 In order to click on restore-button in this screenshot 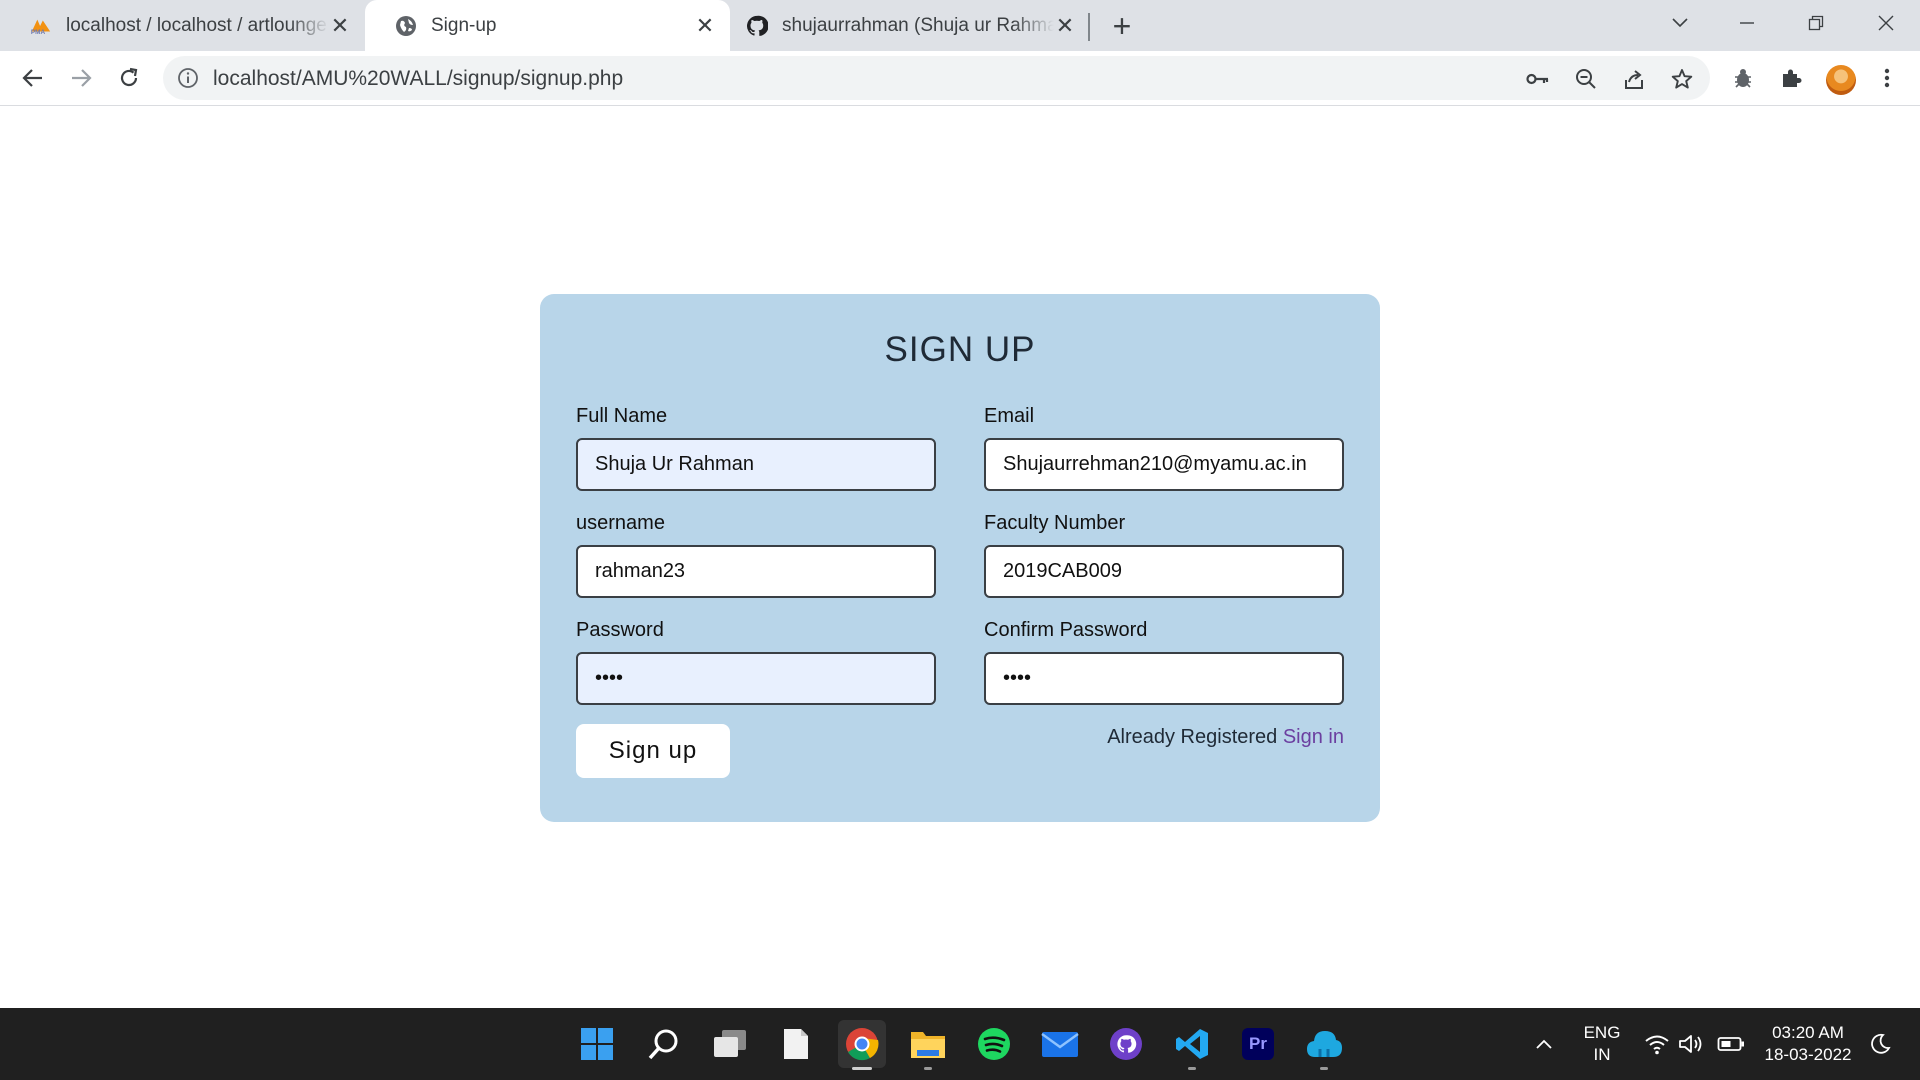, I will do `click(1816, 23)`.